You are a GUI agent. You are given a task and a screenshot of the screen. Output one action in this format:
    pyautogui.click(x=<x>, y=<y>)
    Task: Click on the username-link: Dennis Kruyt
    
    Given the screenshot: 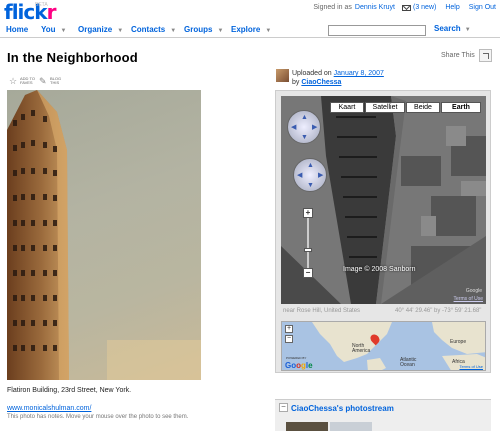 What is the action you would take?
    pyautogui.click(x=375, y=7)
    